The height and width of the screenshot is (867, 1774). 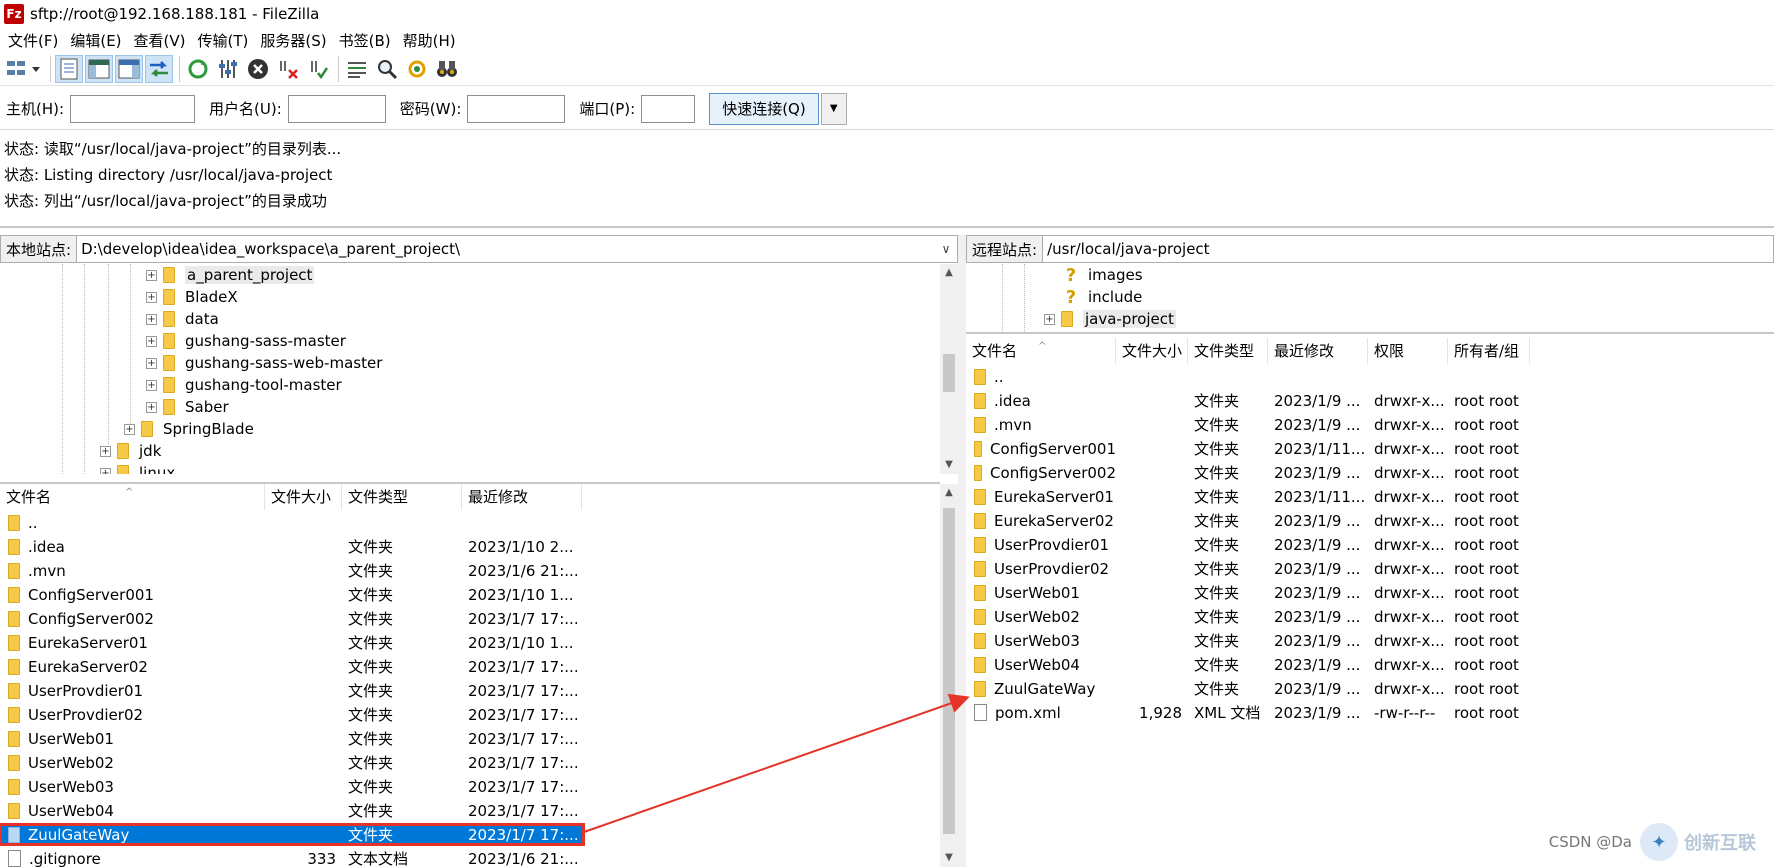 What do you see at coordinates (336, 108) in the screenshot?
I see `username-input` at bounding box center [336, 108].